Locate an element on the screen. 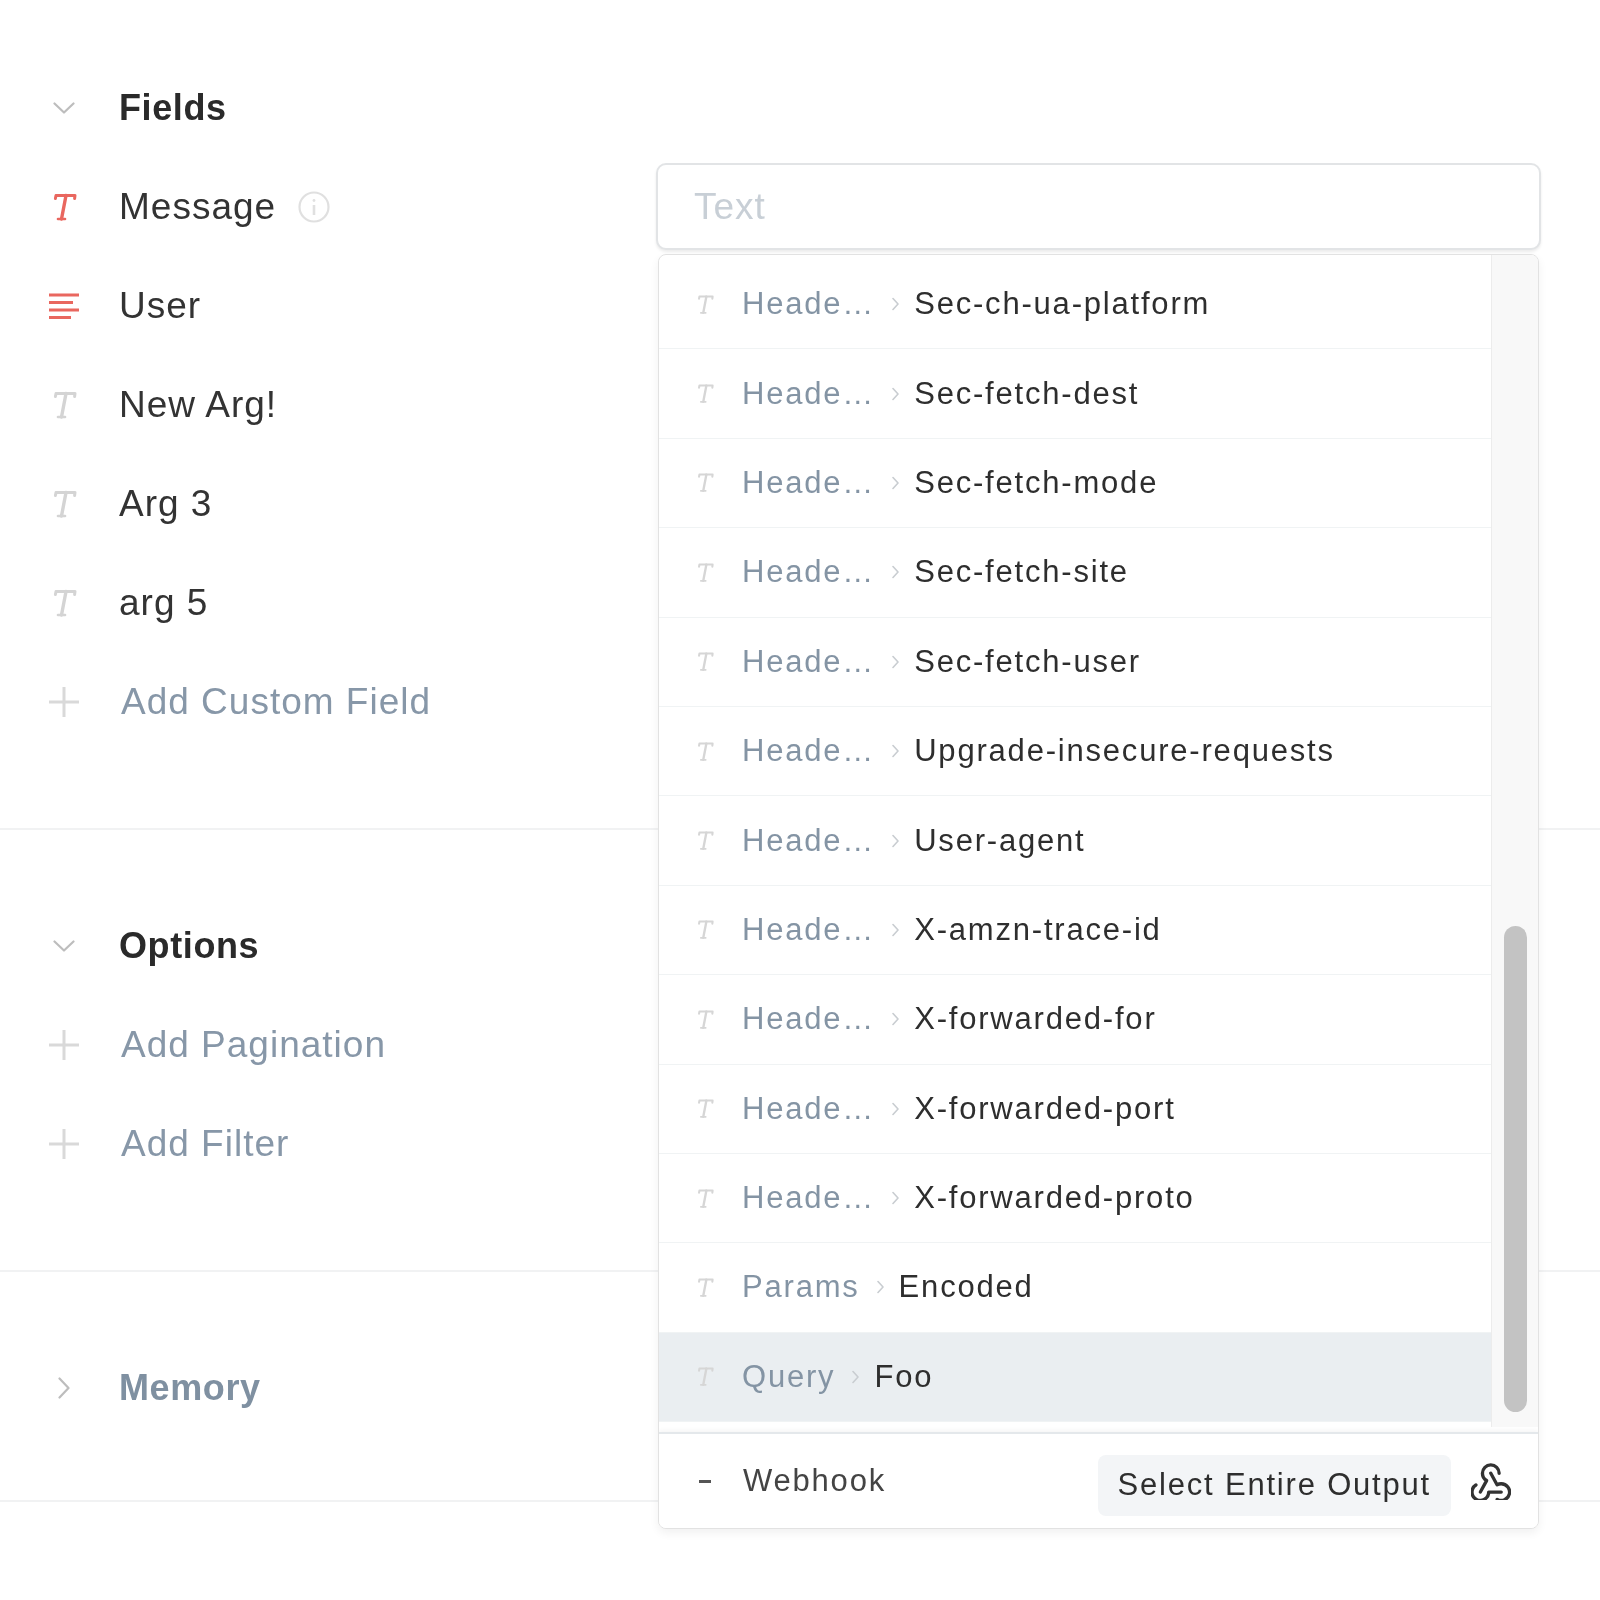  section-header: Fields is located at coordinates (135, 107).